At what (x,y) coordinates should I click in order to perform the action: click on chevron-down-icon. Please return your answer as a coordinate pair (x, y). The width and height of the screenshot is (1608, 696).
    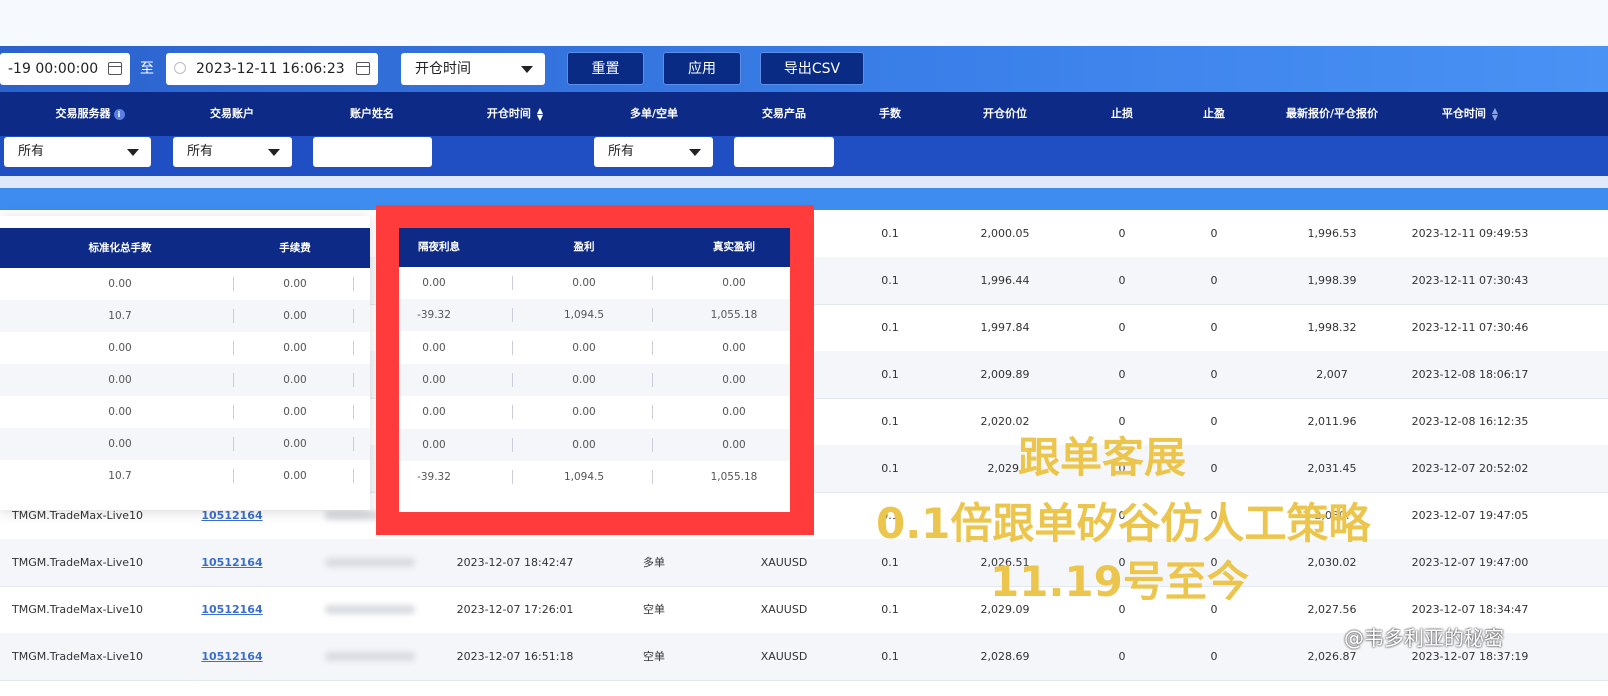
    Looking at the image, I should click on (527, 69).